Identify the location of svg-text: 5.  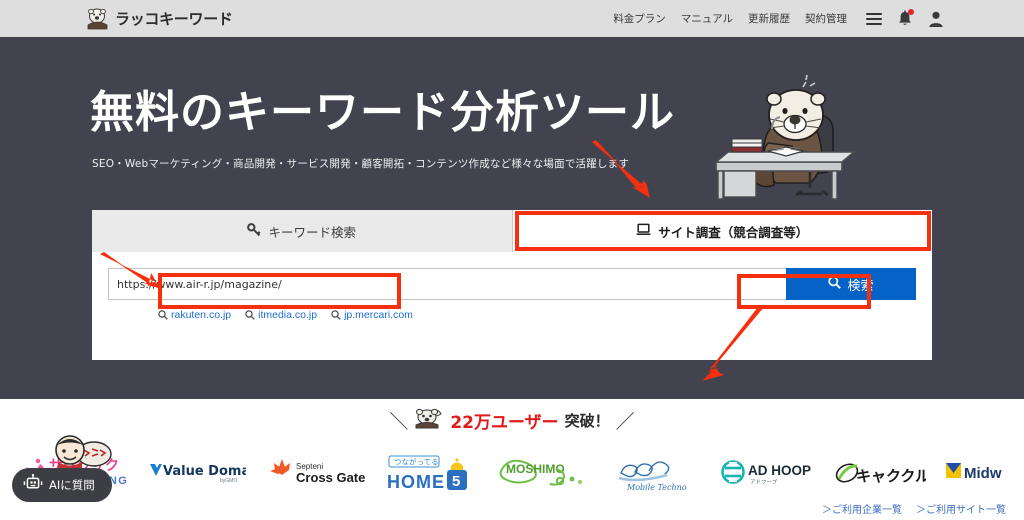
(456, 481).